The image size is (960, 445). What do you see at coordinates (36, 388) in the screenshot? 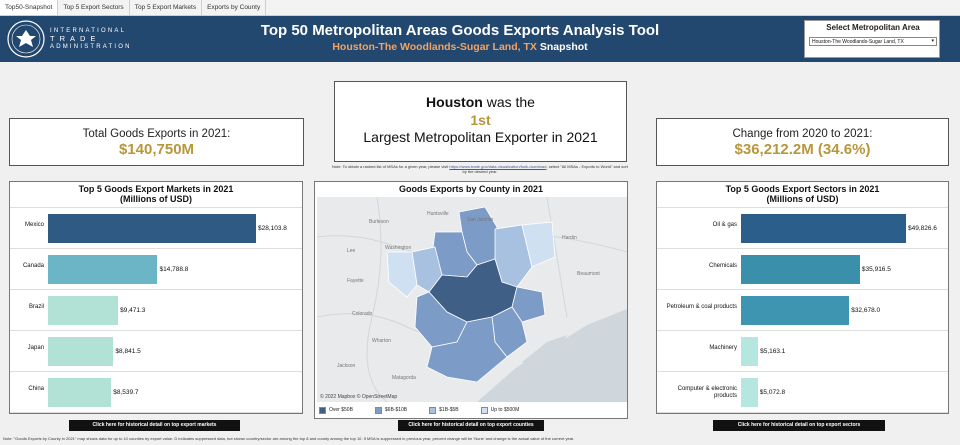
I see `market-category-label: China` at bounding box center [36, 388].